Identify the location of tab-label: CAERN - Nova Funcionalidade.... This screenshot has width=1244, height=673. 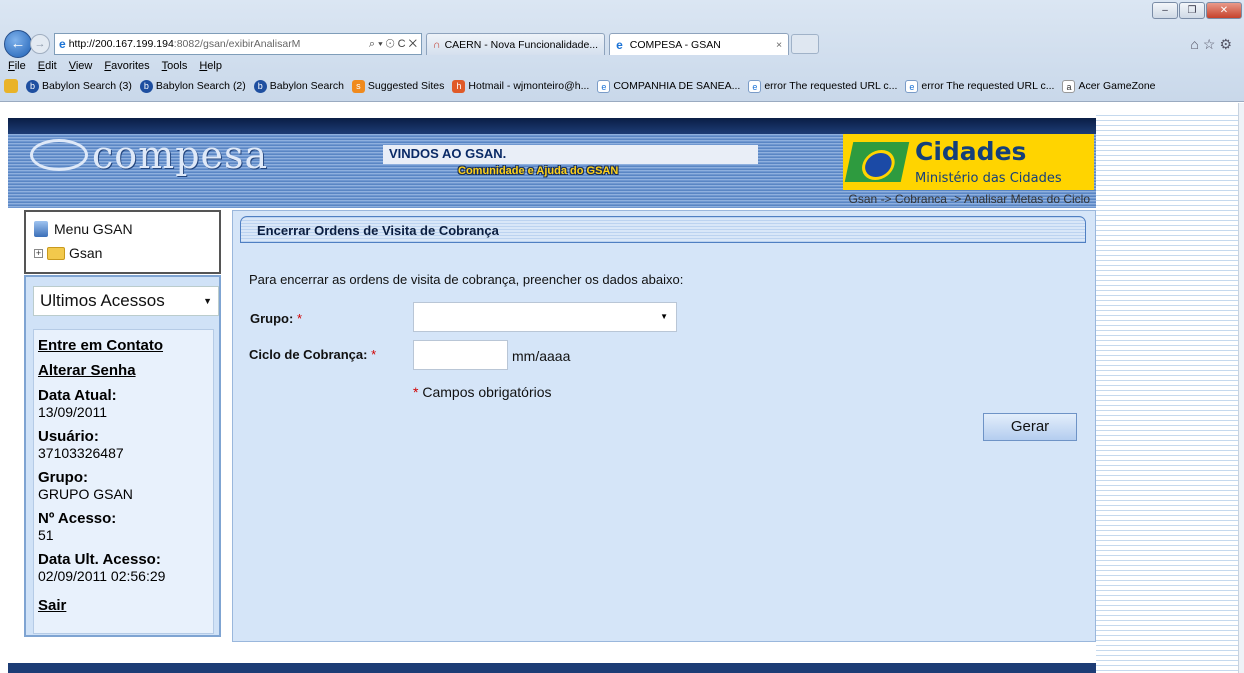
(521, 44).